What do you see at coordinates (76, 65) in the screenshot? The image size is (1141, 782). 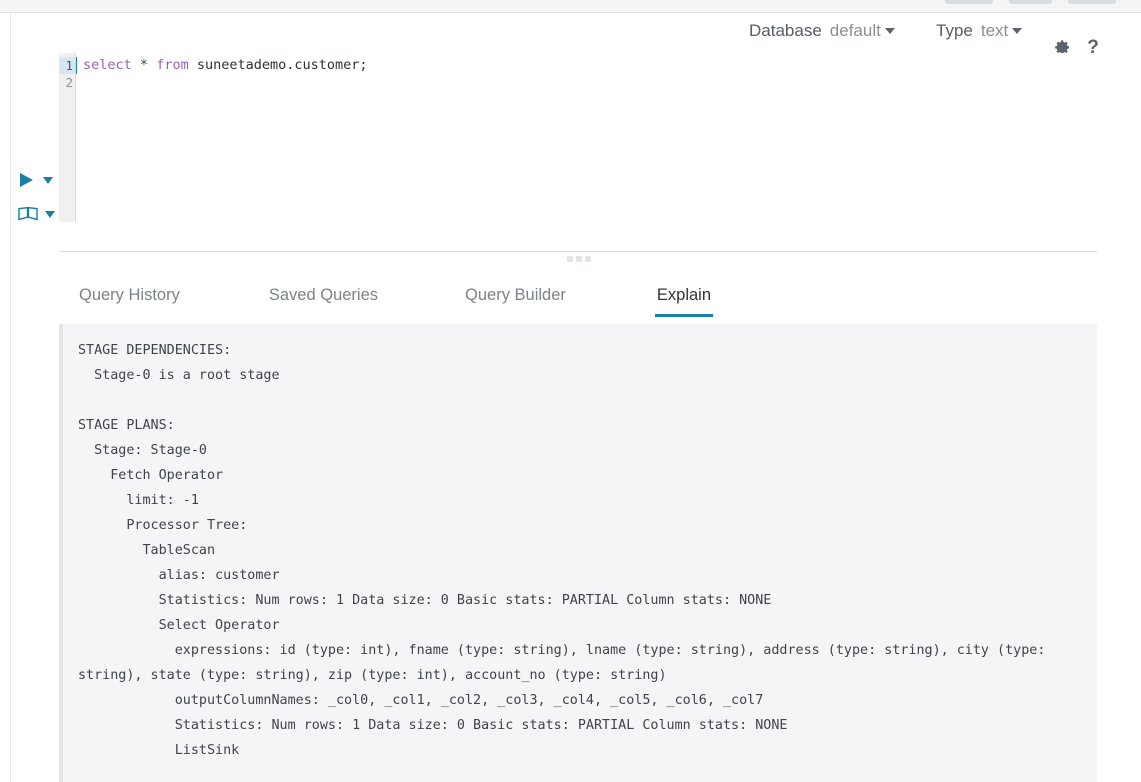 I see `text-cursor` at bounding box center [76, 65].